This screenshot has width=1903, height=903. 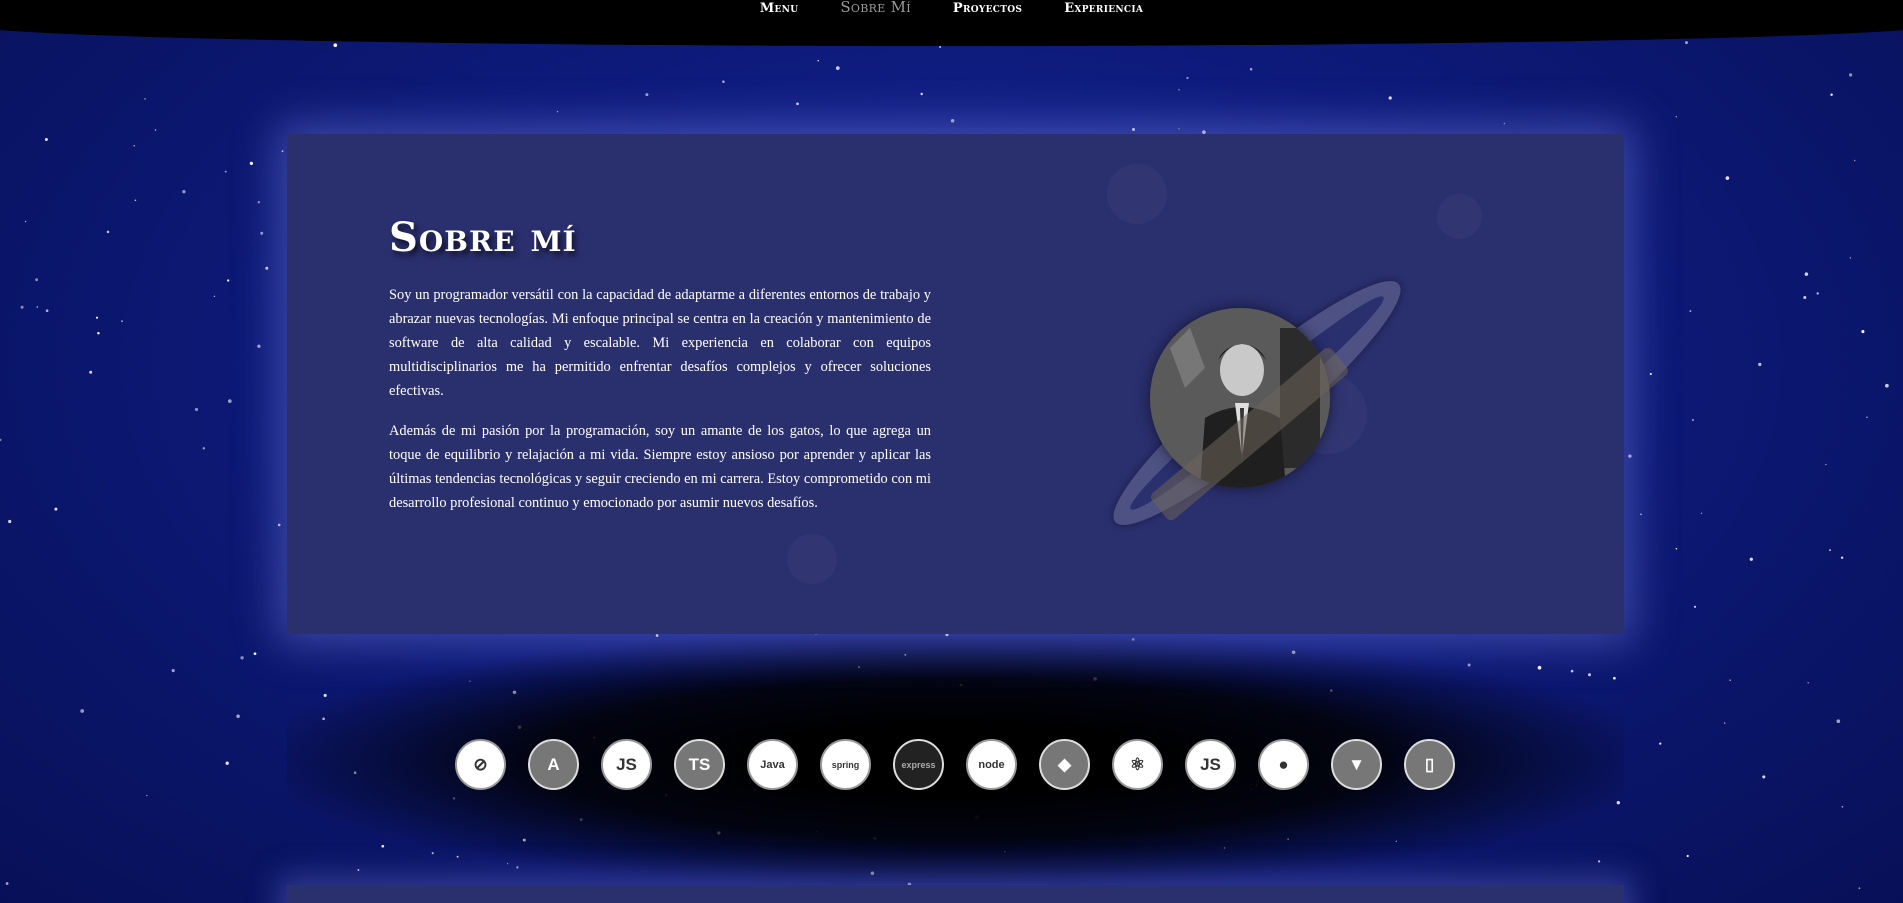 I want to click on github-icon: ●, so click(x=1283, y=764).